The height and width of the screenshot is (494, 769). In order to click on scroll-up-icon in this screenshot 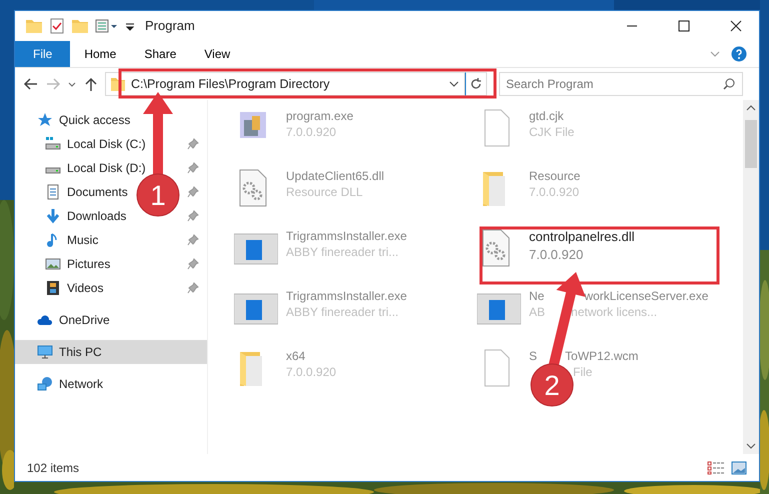, I will do `click(751, 108)`.